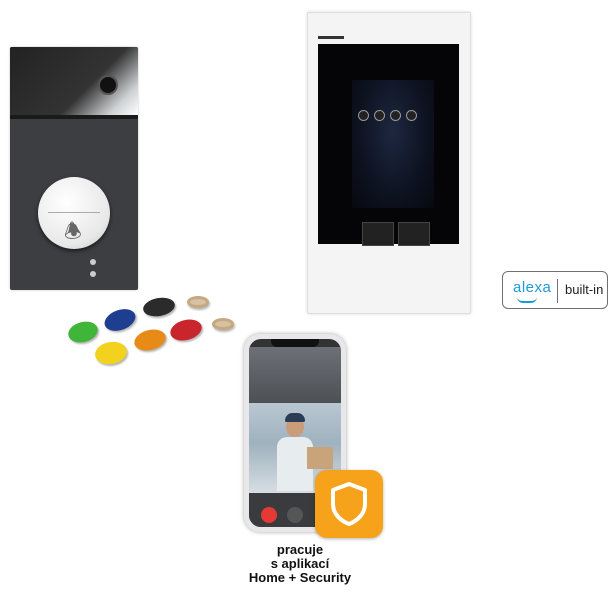 This screenshot has width=608, height=592. I want to click on door-station-speaker-strip, so click(74, 117).